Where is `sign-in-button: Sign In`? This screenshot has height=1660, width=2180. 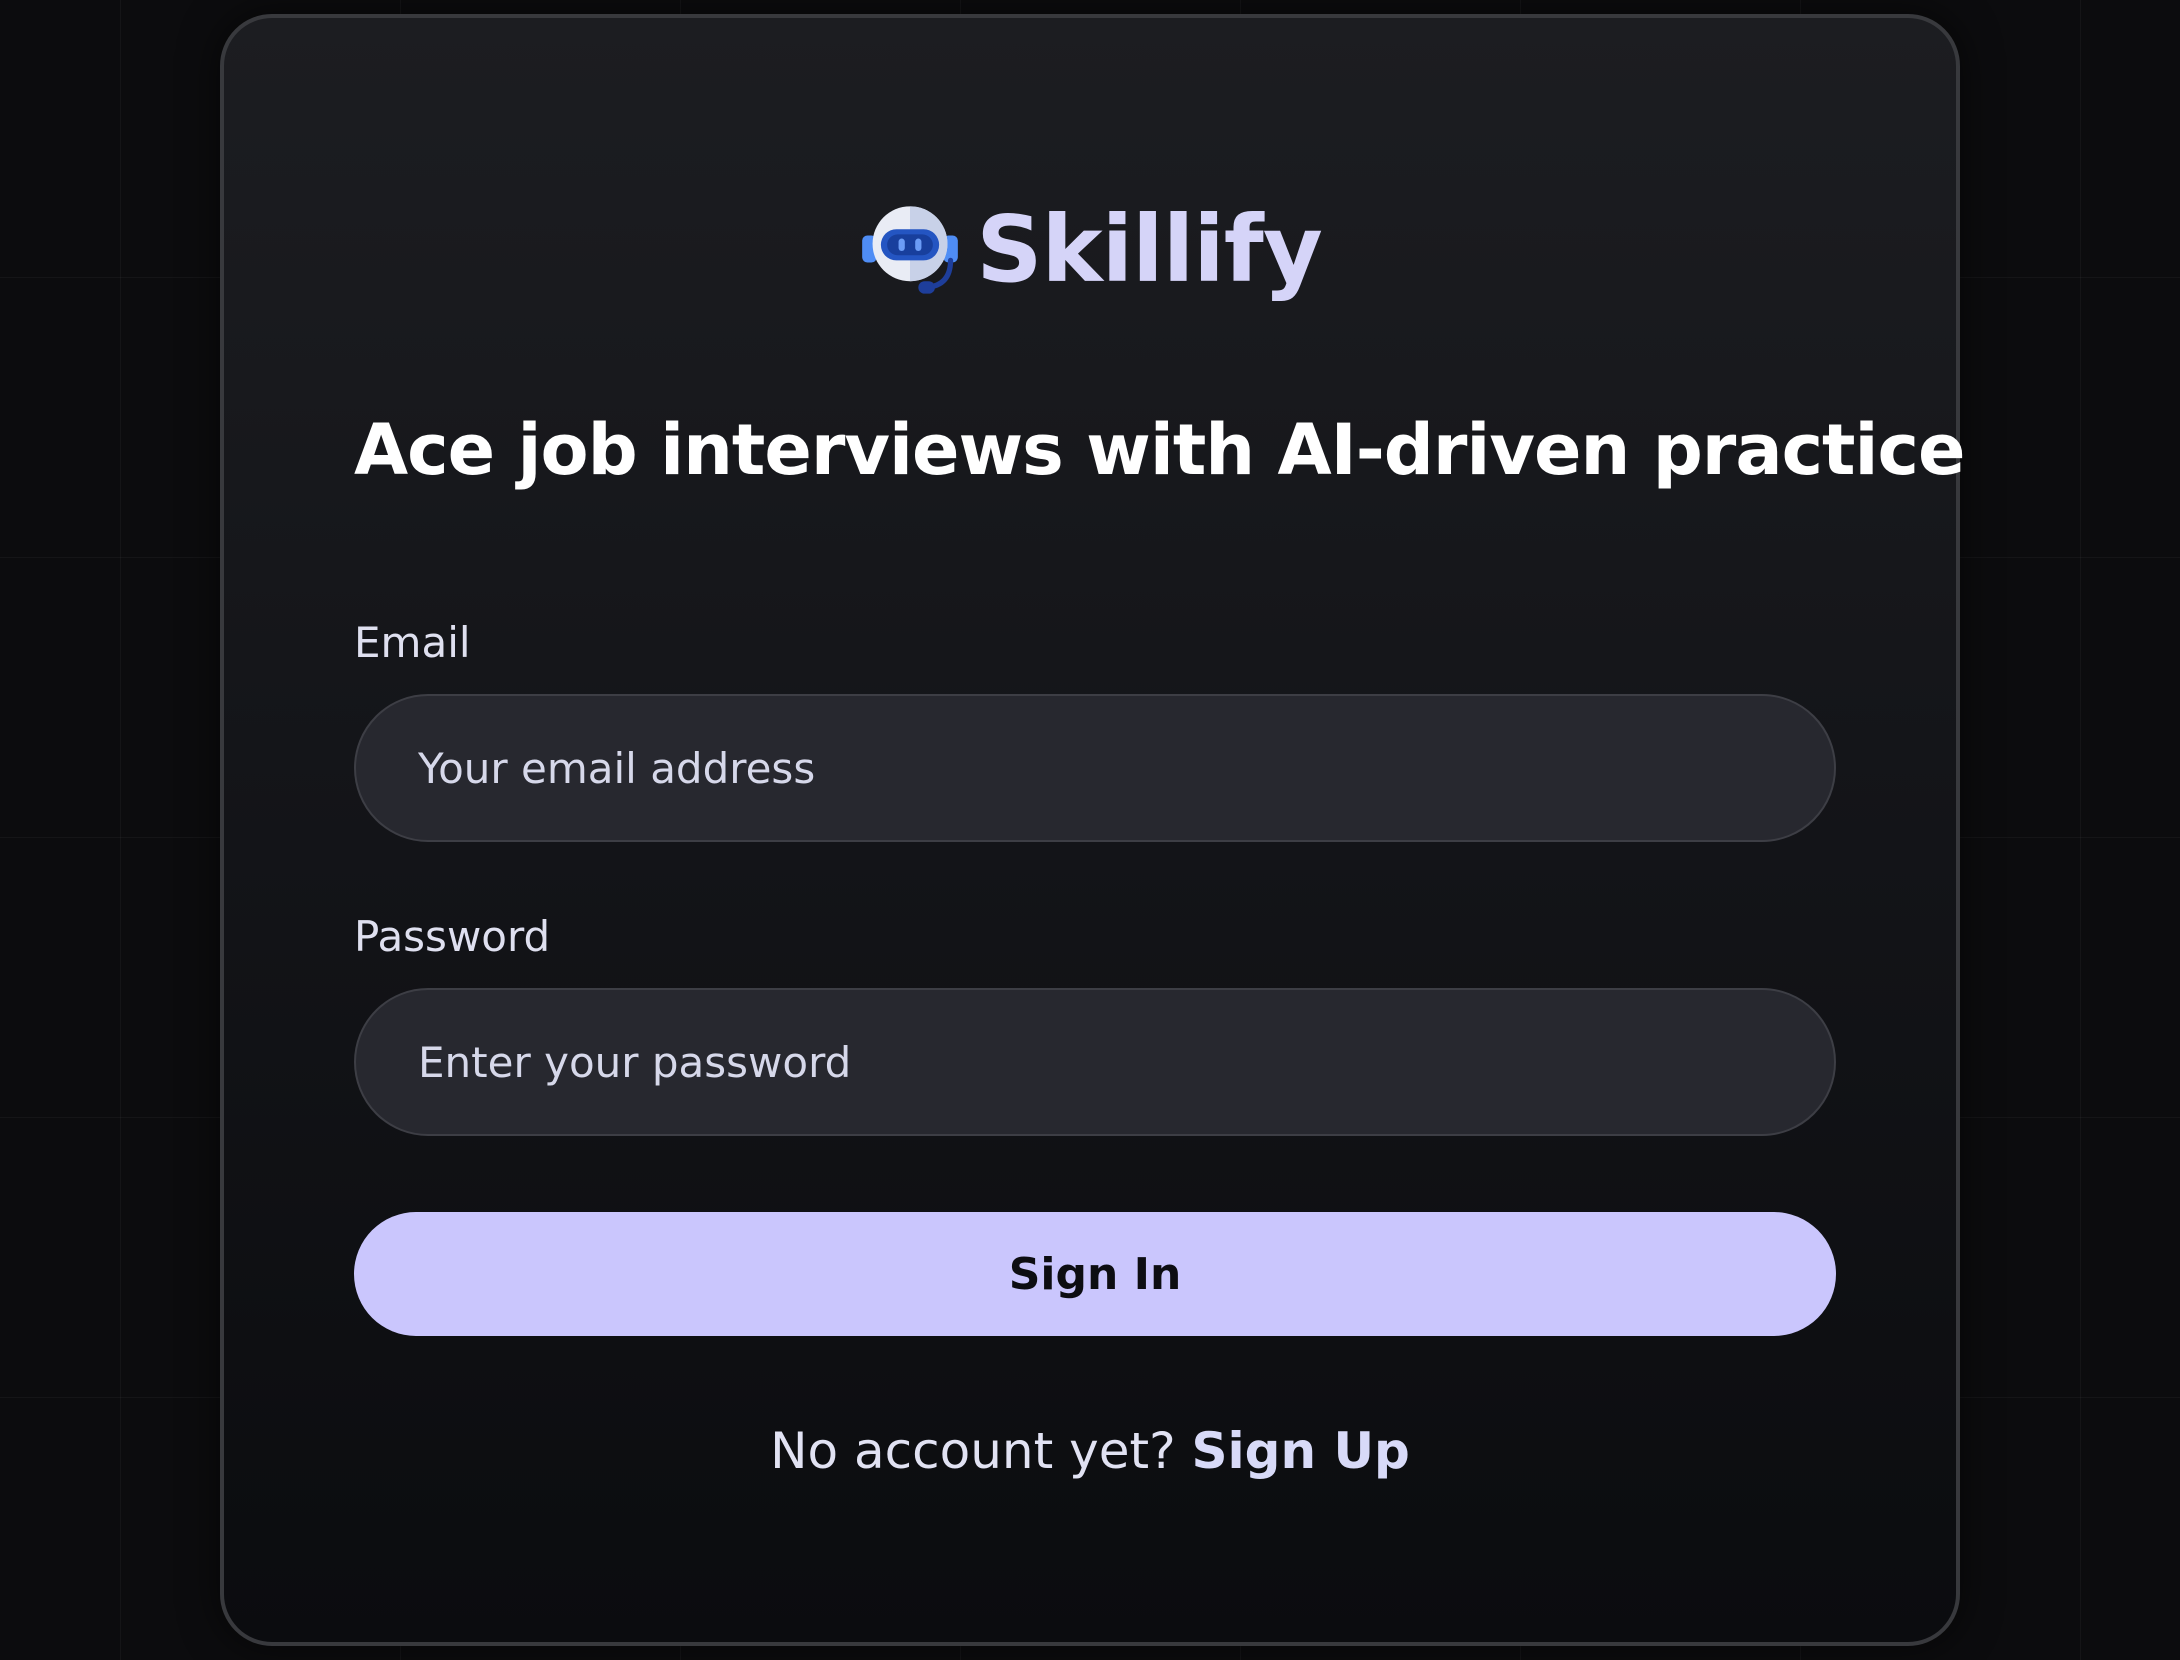 sign-in-button: Sign In is located at coordinates (1095, 1274).